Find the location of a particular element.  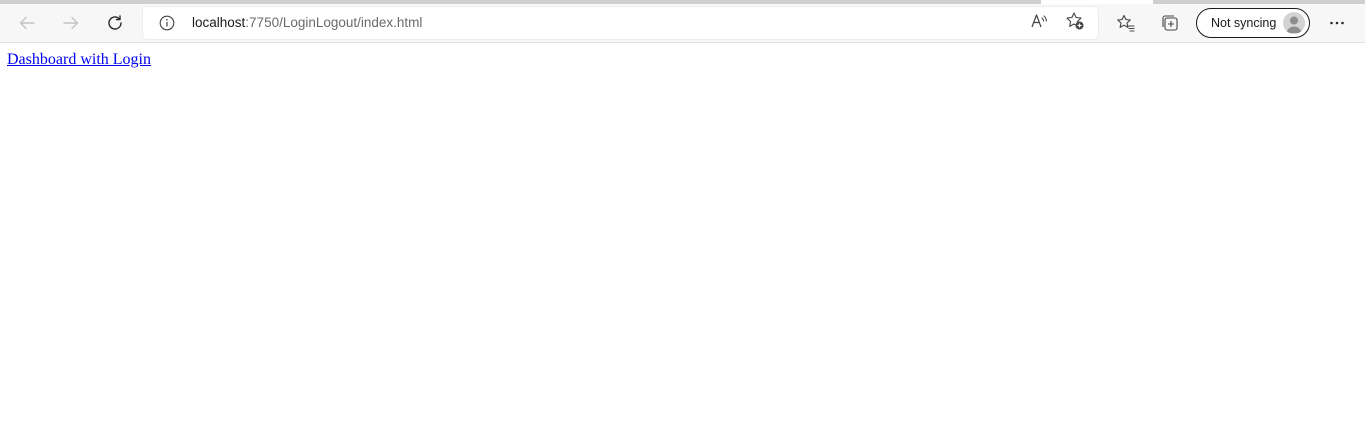

back-arrow-icon is located at coordinates (27, 23).